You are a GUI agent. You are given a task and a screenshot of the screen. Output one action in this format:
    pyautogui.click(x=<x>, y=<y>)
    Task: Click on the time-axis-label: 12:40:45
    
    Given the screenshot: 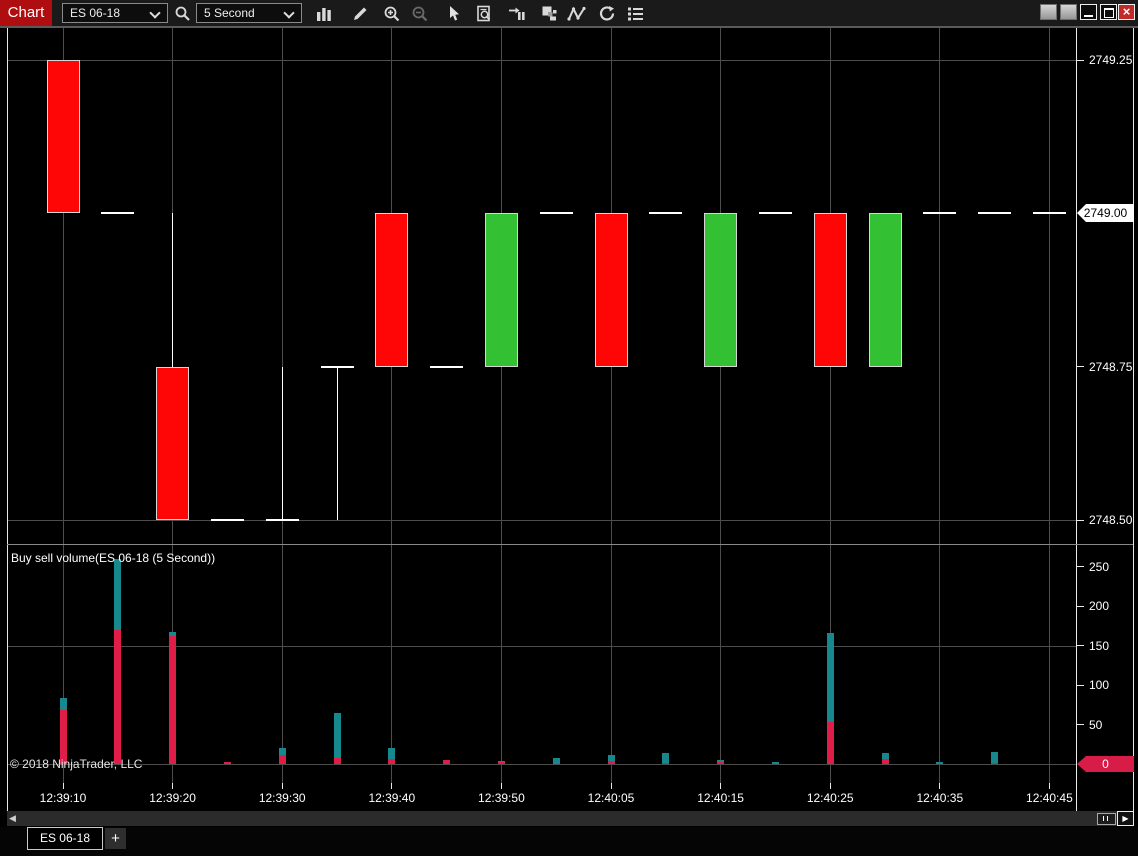 What is the action you would take?
    pyautogui.click(x=1049, y=798)
    